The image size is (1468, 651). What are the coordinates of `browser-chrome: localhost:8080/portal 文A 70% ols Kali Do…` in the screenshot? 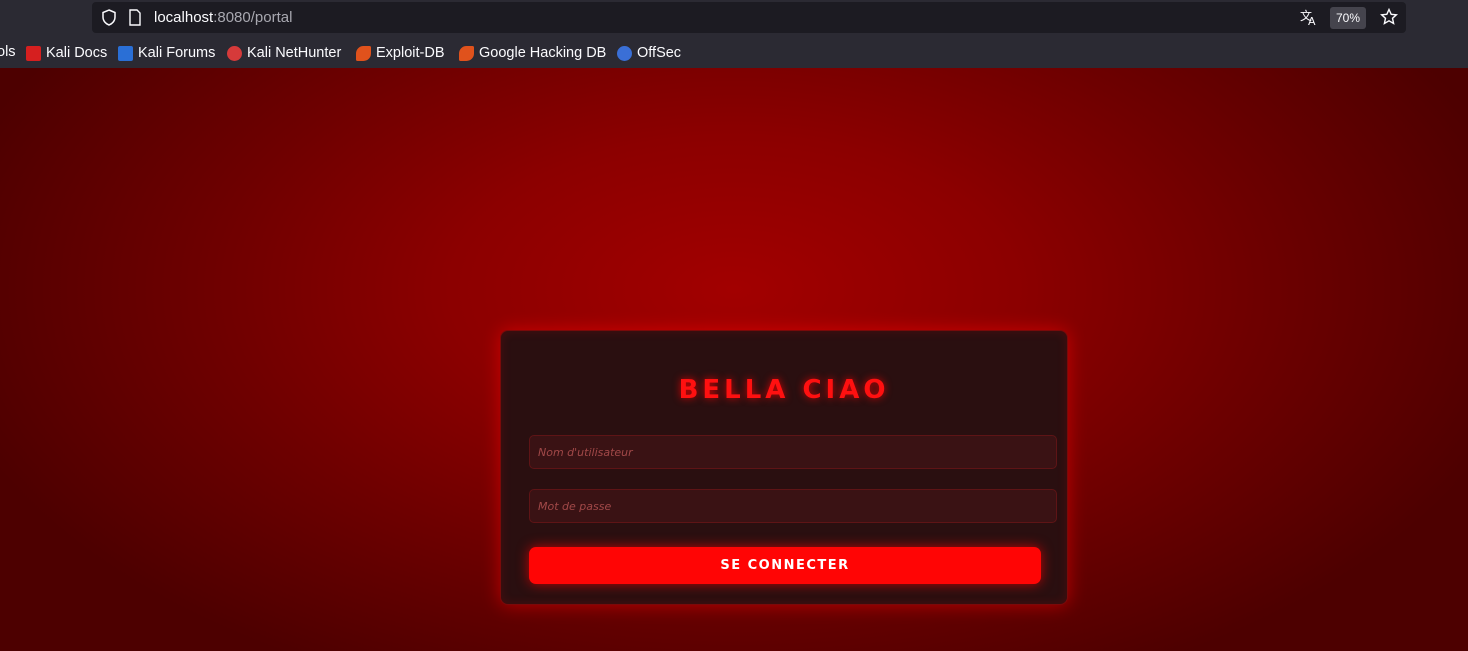 It's located at (734, 34).